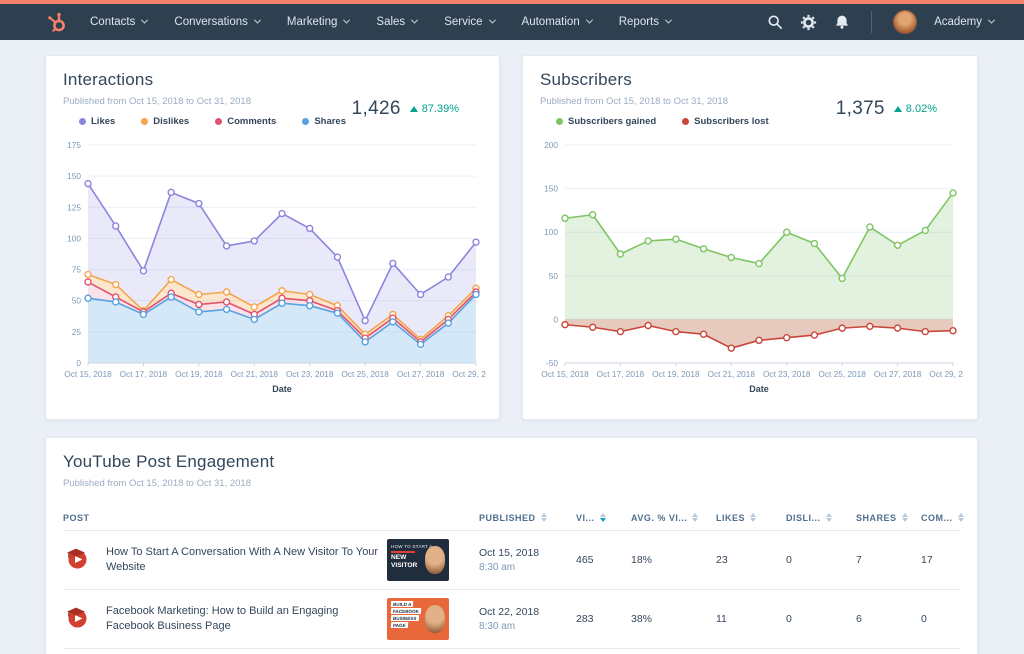 This screenshot has height=654, width=1024. What do you see at coordinates (252, 121) in the screenshot?
I see `legend-label: Comments` at bounding box center [252, 121].